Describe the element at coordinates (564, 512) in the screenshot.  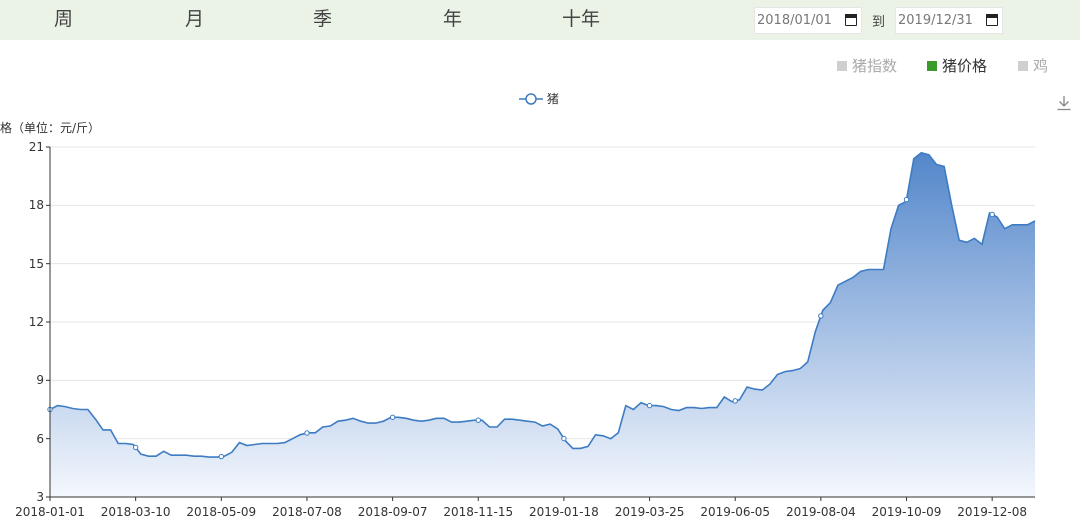
I see `x-tick-label: 2019-01-18` at that location.